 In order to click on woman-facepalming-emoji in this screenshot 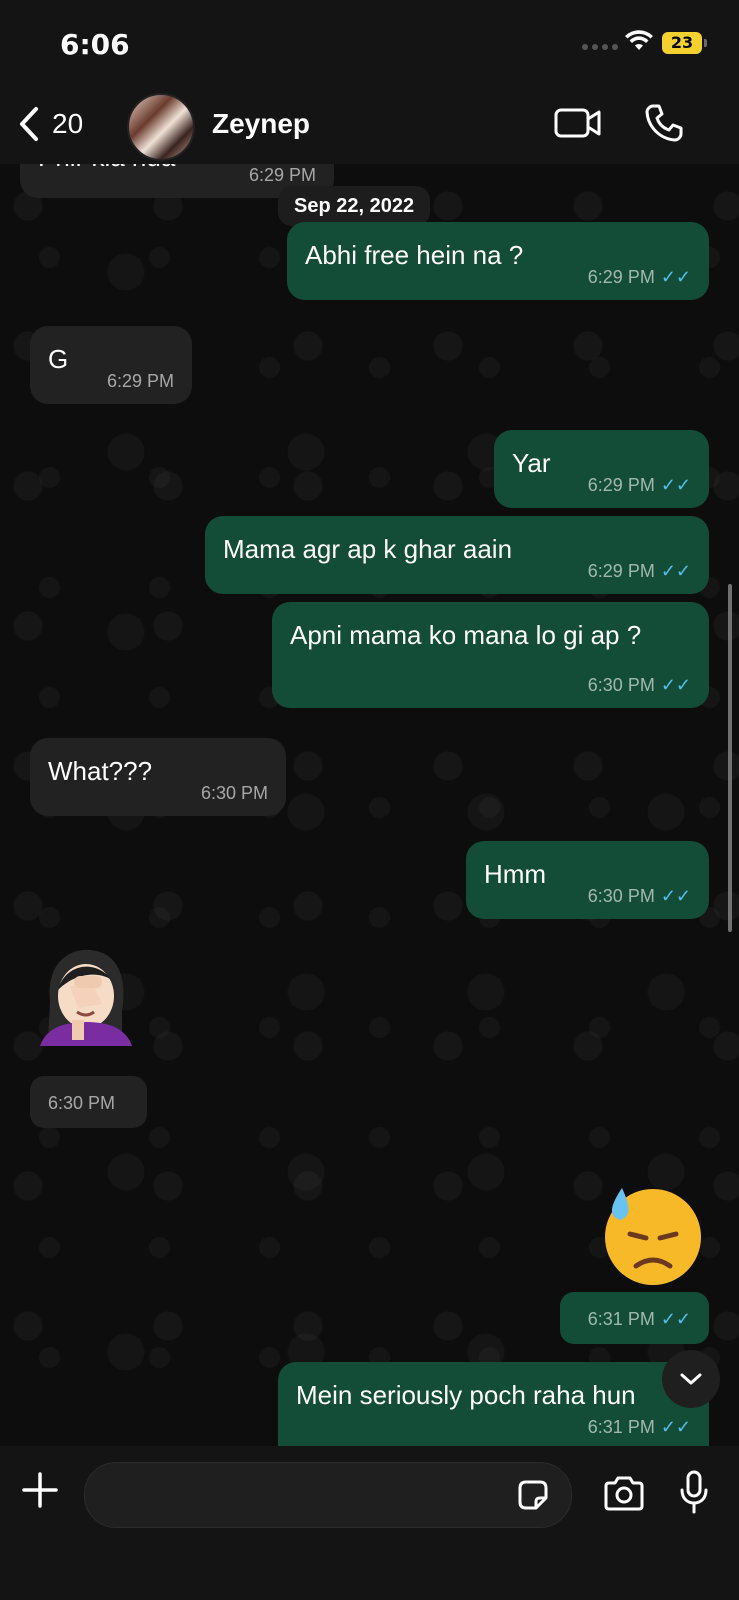, I will do `click(86, 998)`.